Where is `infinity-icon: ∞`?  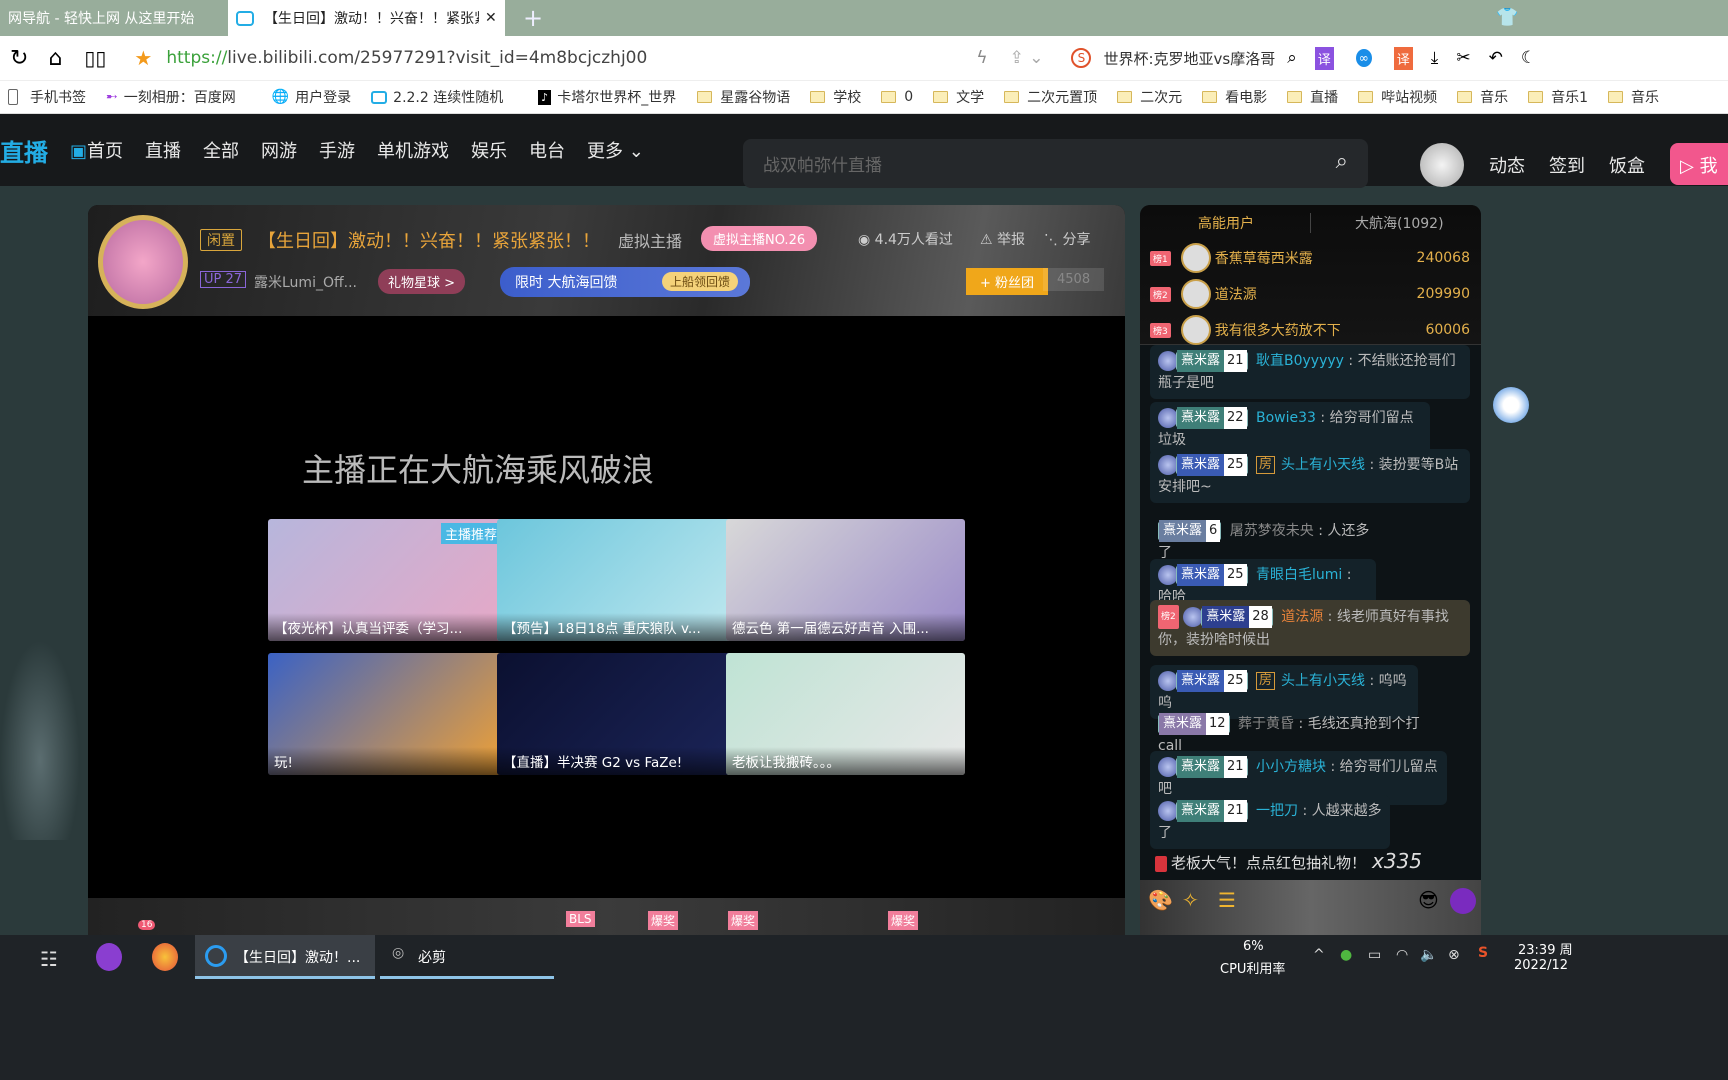 infinity-icon: ∞ is located at coordinates (1363, 58).